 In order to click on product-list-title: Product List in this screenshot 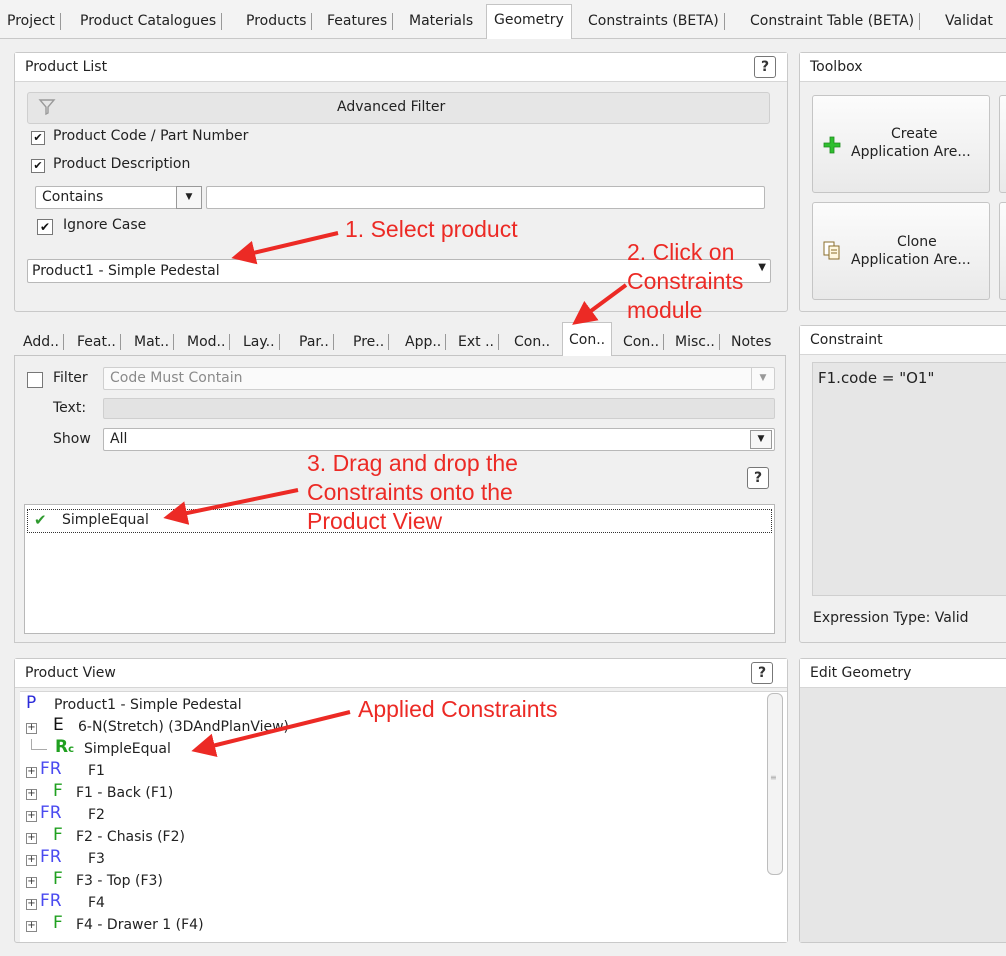, I will do `click(66, 67)`.